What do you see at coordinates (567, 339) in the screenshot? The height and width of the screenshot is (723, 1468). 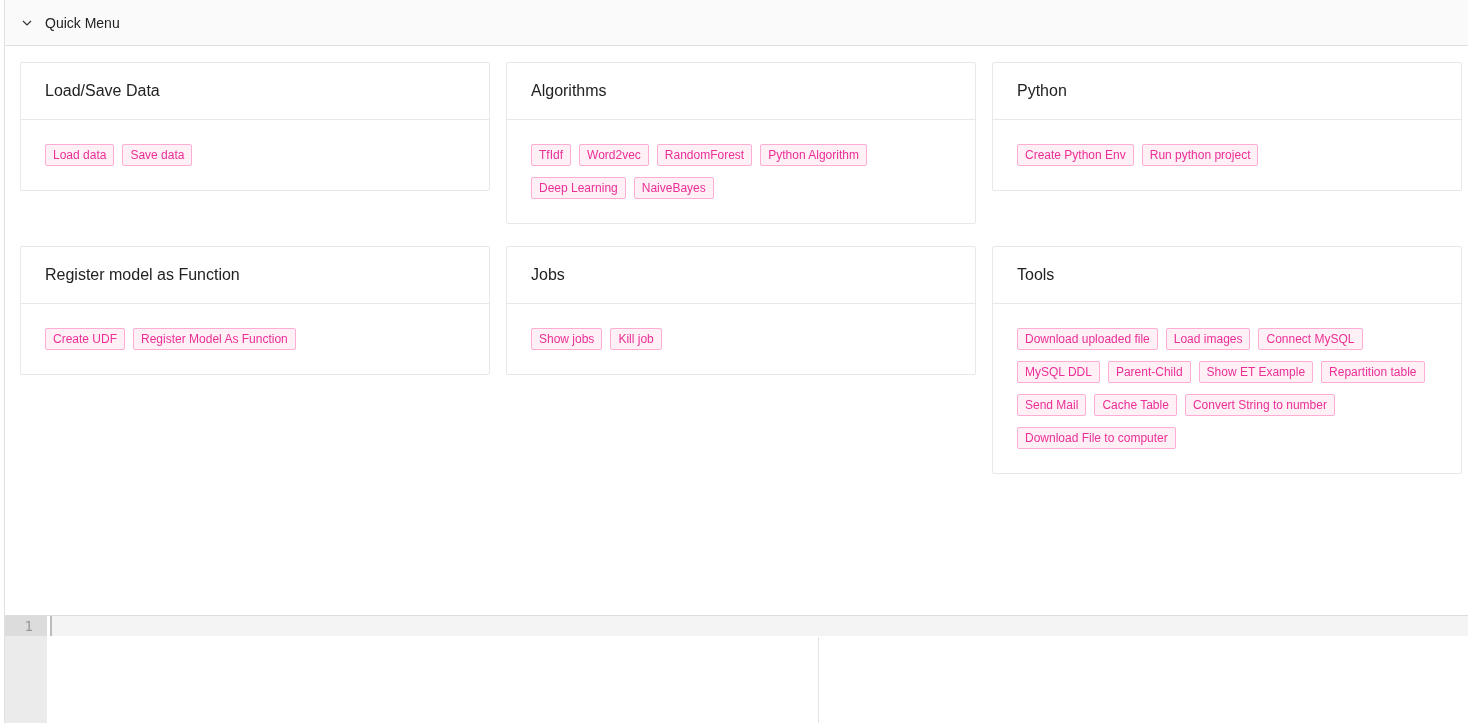 I see `menu-tag: Show jobs` at bounding box center [567, 339].